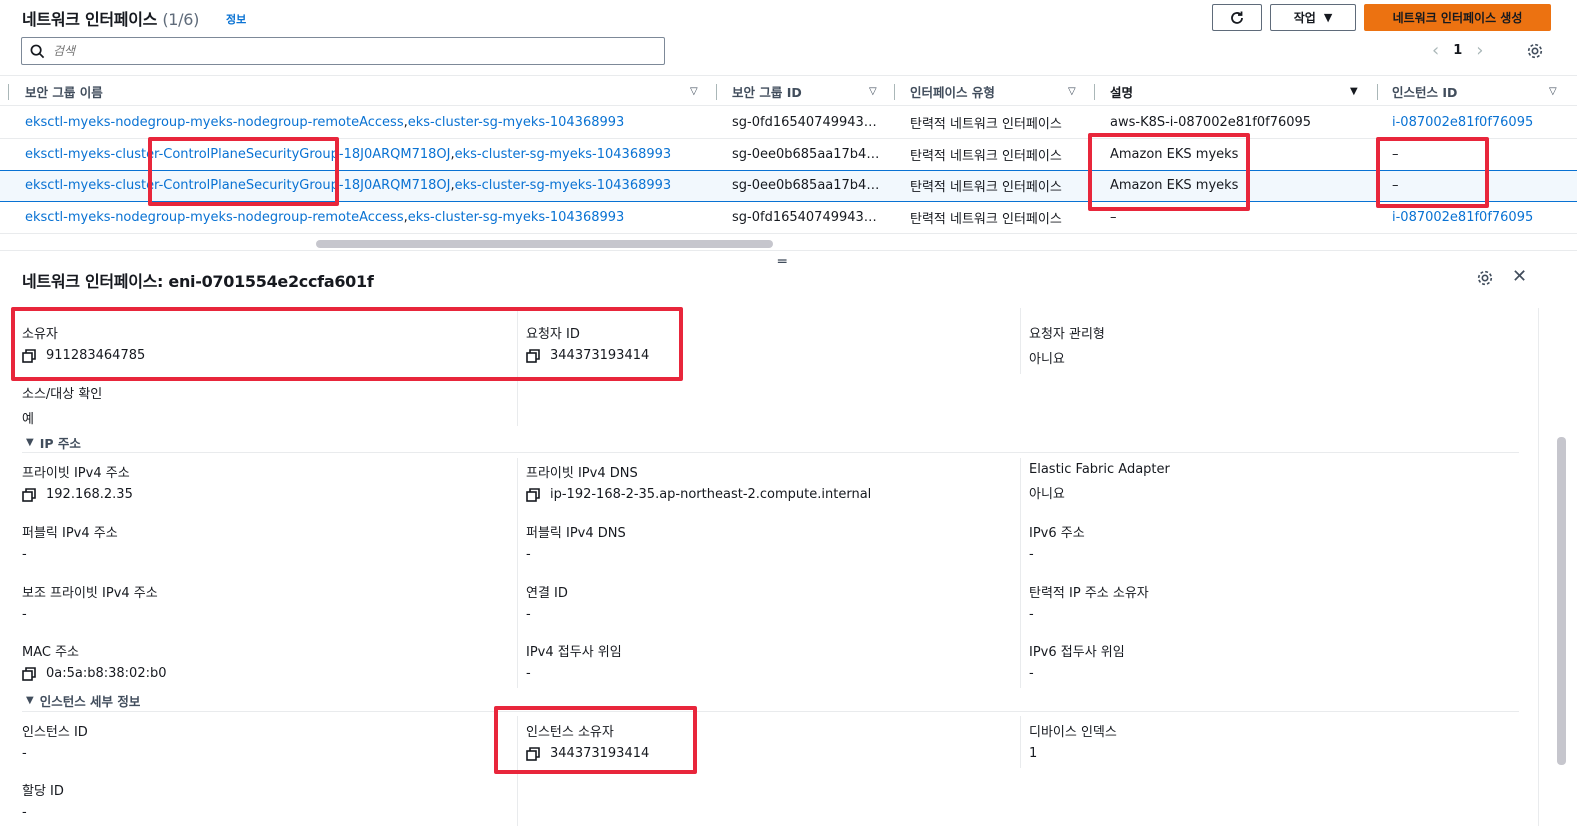 Image resolution: width=1577 pixels, height=826 pixels. I want to click on instance-details-section-toggle: ▼ 인스턴스 세부 정보, so click(83, 700).